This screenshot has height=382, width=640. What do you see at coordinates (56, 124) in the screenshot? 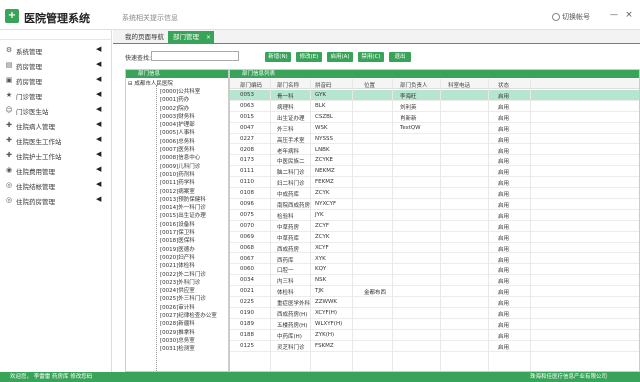
I see `sidebar-item: ✚ 住院病人管理 ◀` at bounding box center [56, 124].